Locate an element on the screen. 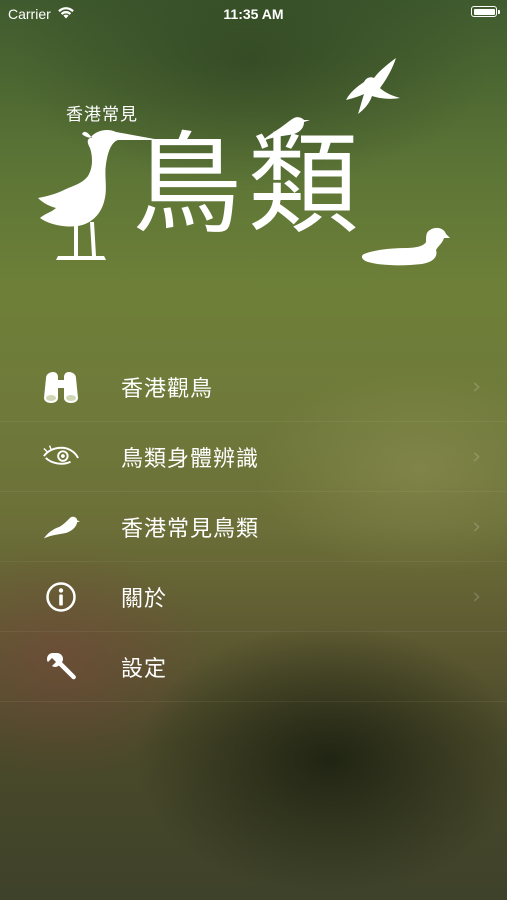 The height and width of the screenshot is (900, 507). logo-subtitle: 香港常見 is located at coordinates (102, 115).